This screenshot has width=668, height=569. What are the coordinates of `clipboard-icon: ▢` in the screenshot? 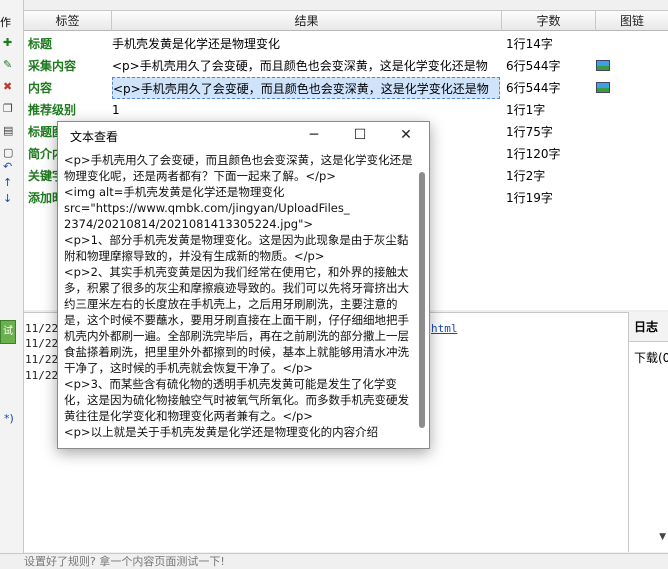 It's located at (8, 153).